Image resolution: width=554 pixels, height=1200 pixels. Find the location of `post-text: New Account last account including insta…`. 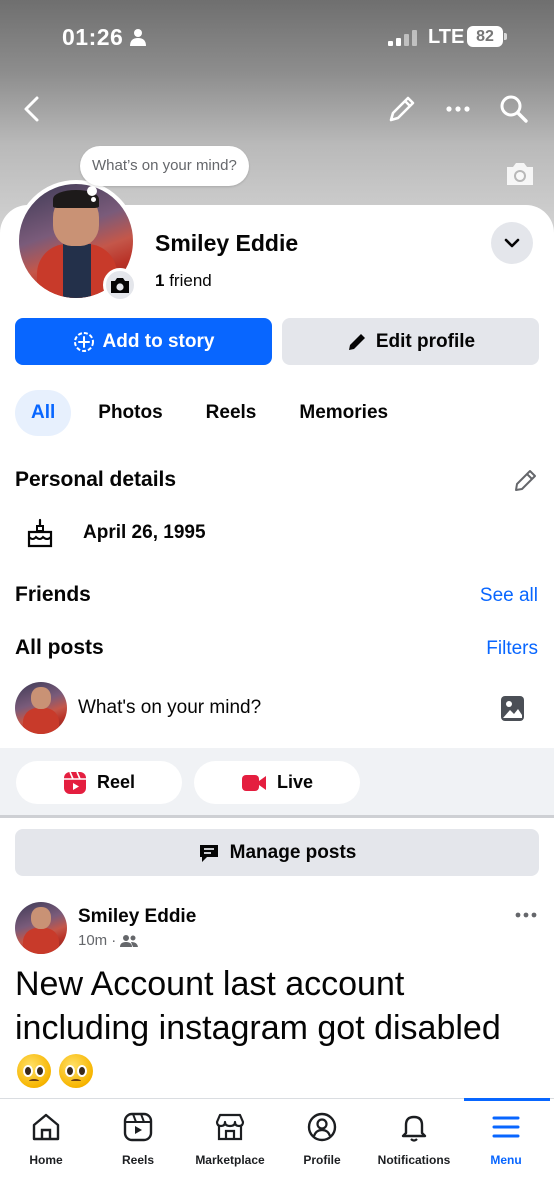

post-text: New Account last account including insta… is located at coordinates (258, 1006).